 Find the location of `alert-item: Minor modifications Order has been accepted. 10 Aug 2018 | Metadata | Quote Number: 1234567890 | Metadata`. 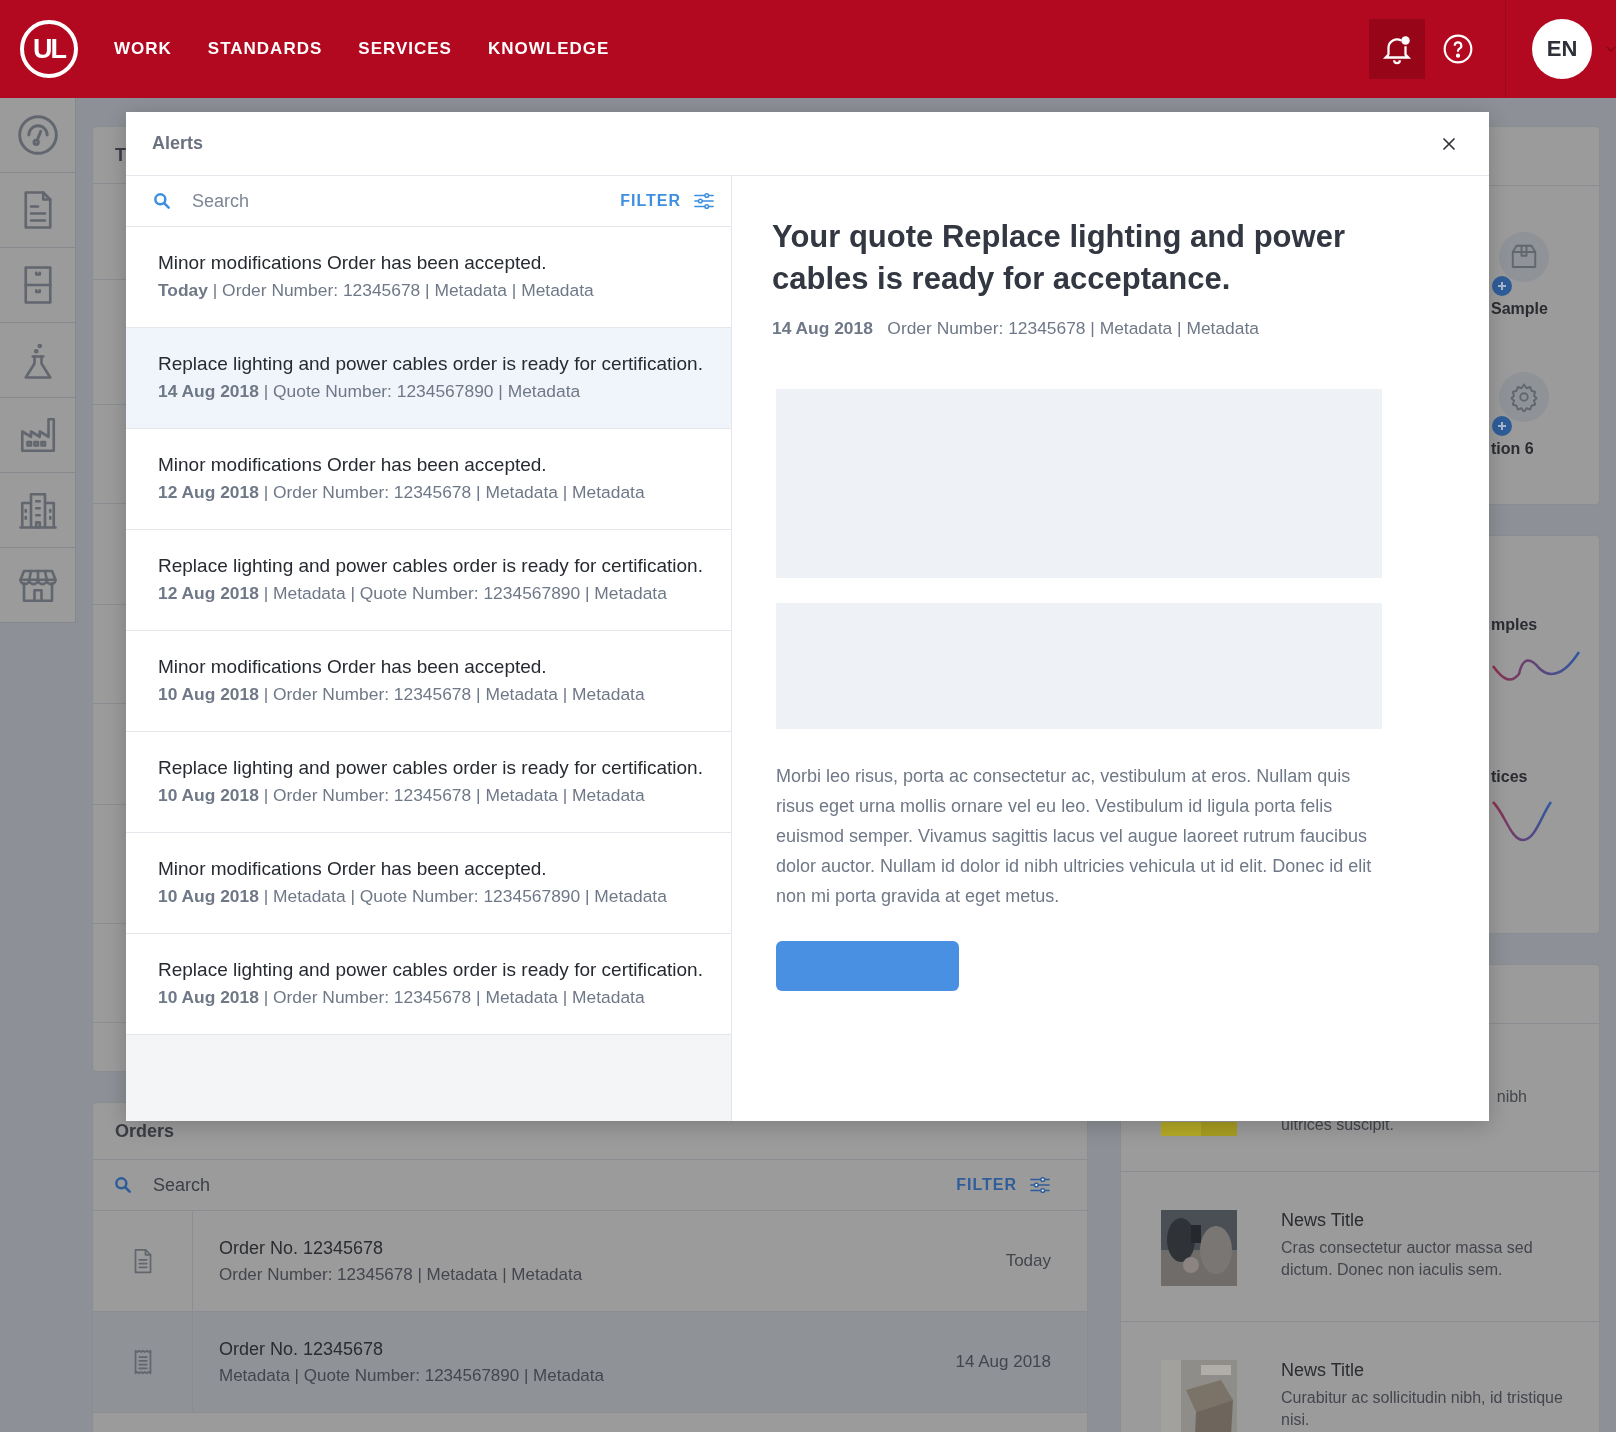

alert-item: Minor modifications Order has been accepted. 10 Aug 2018 | Metadata | Quote Number: 1234567890 | Metadata is located at coordinates (428, 883).